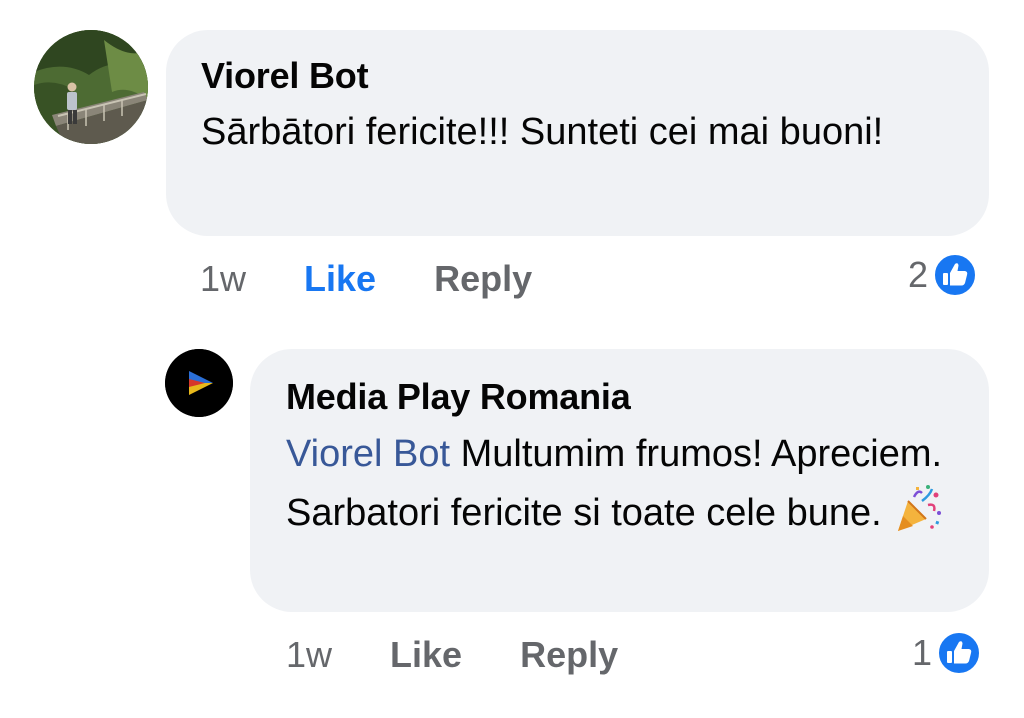 This screenshot has width=1024, height=718. What do you see at coordinates (918, 274) in the screenshot?
I see `comment-reaction-count: 2` at bounding box center [918, 274].